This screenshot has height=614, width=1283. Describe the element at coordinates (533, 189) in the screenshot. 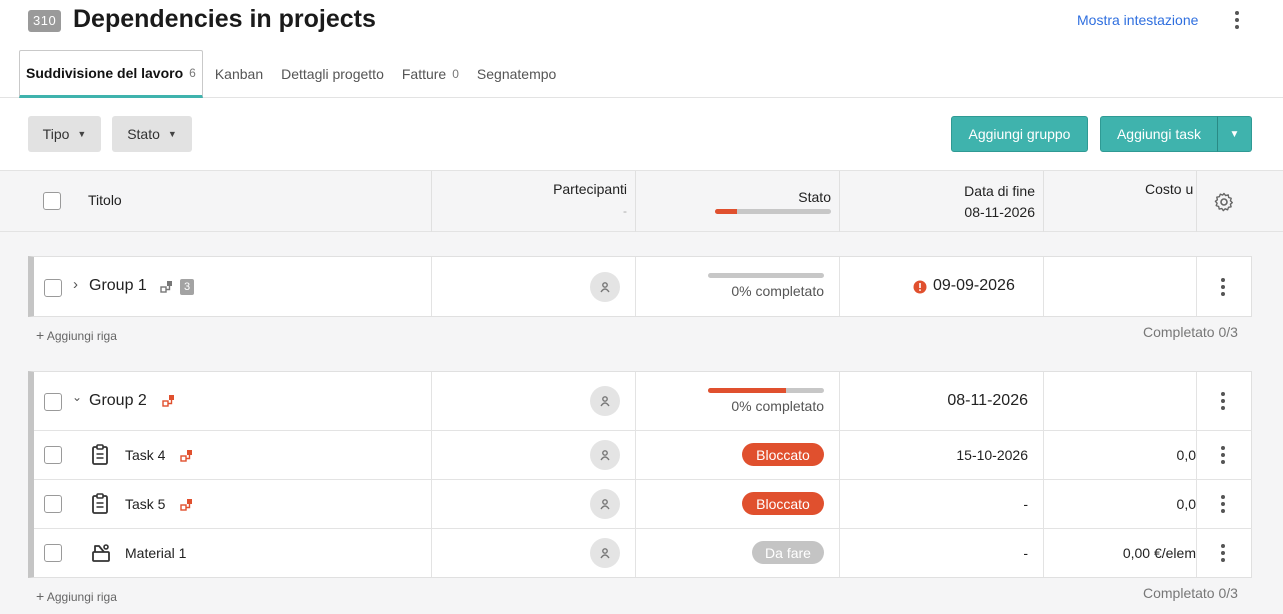

I see `participants-column-header: Partecipanti` at that location.